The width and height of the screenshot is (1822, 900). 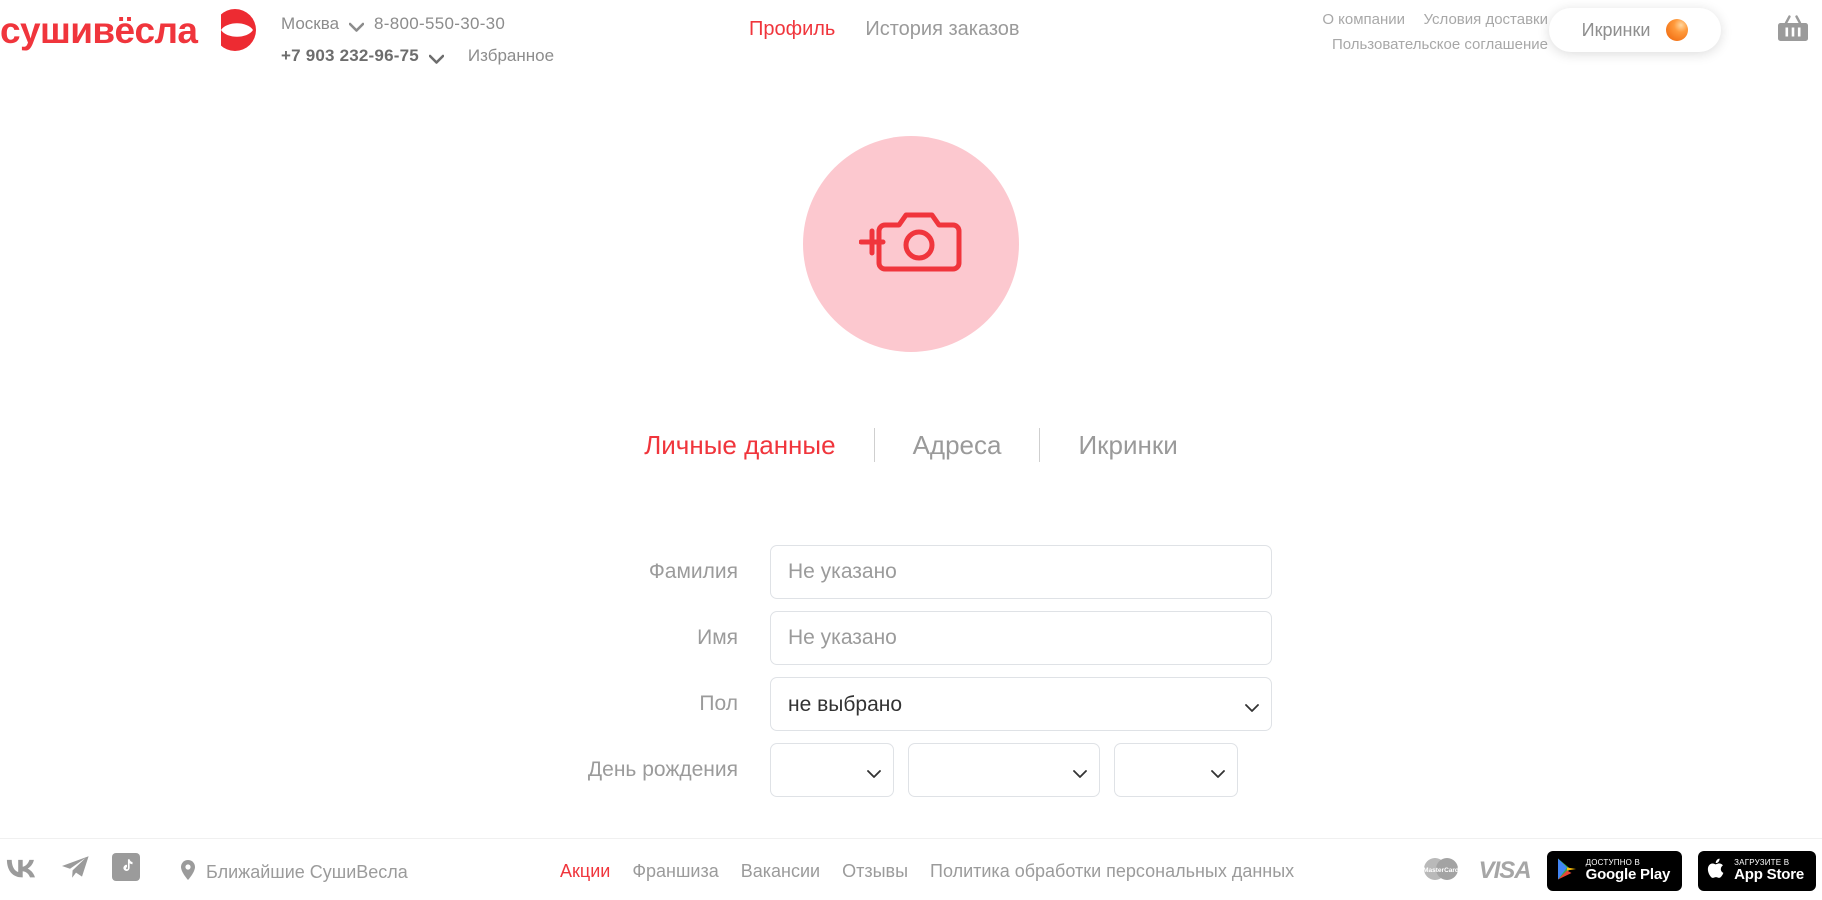 I want to click on footer-link-franchise: Франшиза, so click(x=675, y=871).